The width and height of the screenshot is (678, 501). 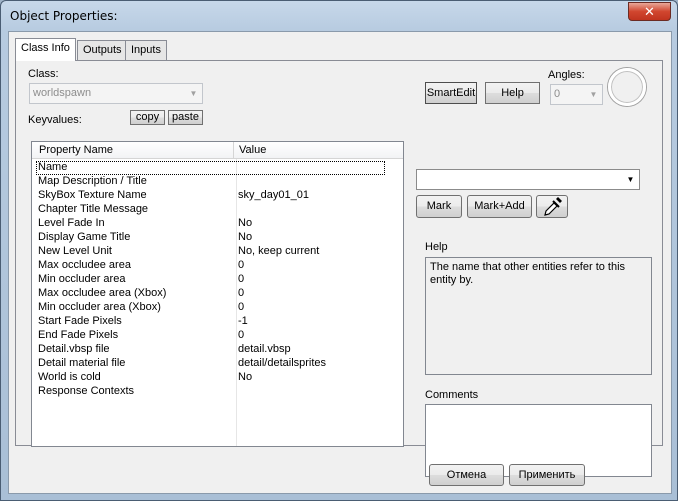 I want to click on property-value-cell: detail.vbsp, so click(x=264, y=349).